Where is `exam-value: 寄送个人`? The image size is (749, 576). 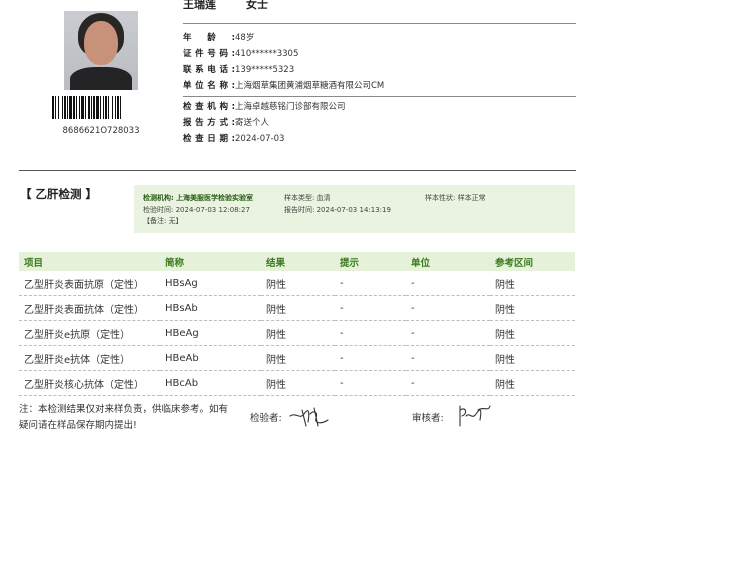
exam-value: 寄送个人 is located at coordinates (252, 123).